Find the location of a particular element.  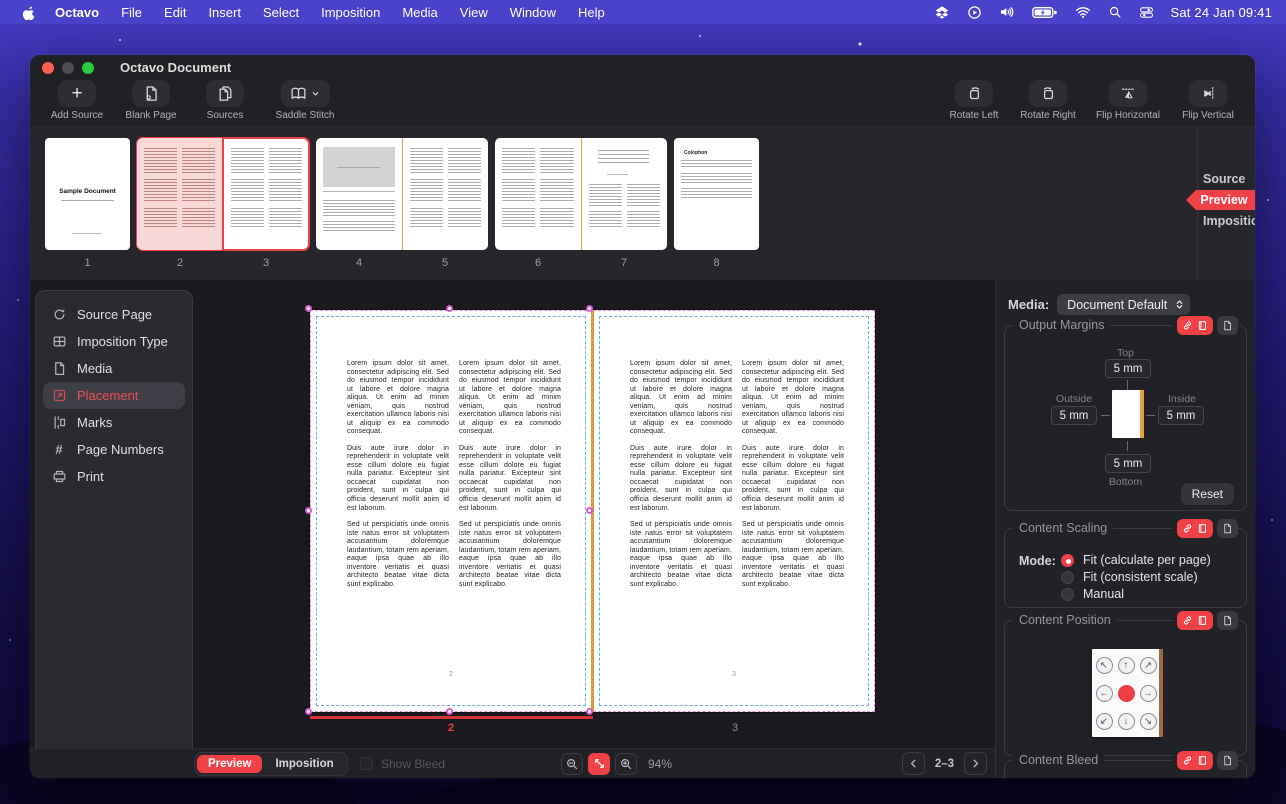

dropbox-icon is located at coordinates (942, 12).